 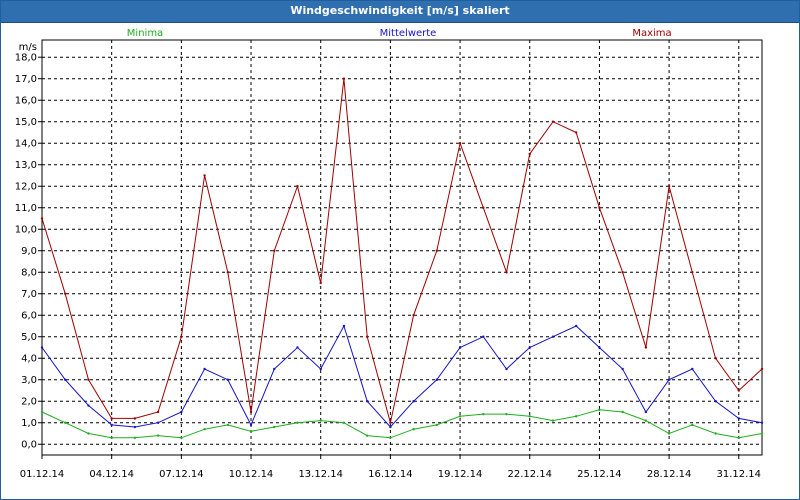 I want to click on legend-minima: Minima, so click(x=145, y=33).